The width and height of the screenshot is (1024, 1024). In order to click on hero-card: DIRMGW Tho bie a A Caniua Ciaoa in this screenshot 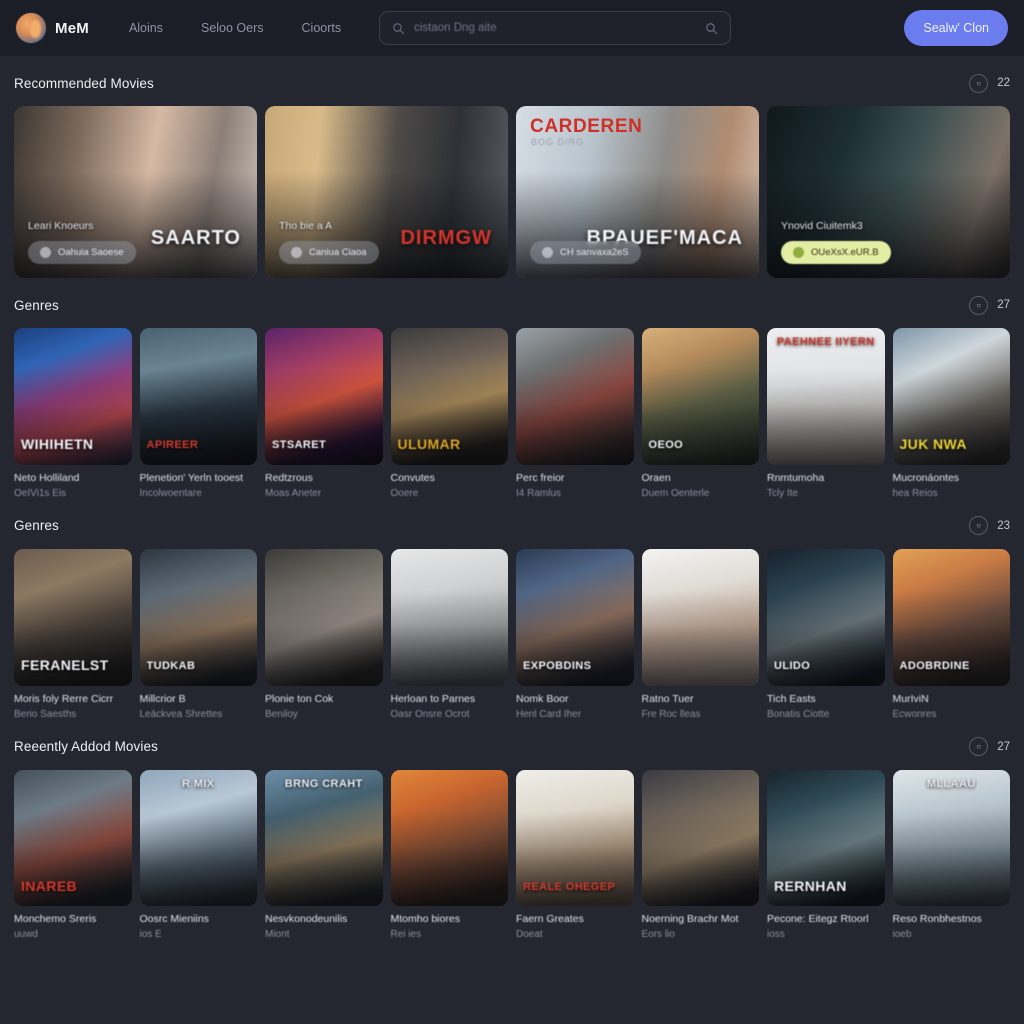, I will do `click(386, 192)`.